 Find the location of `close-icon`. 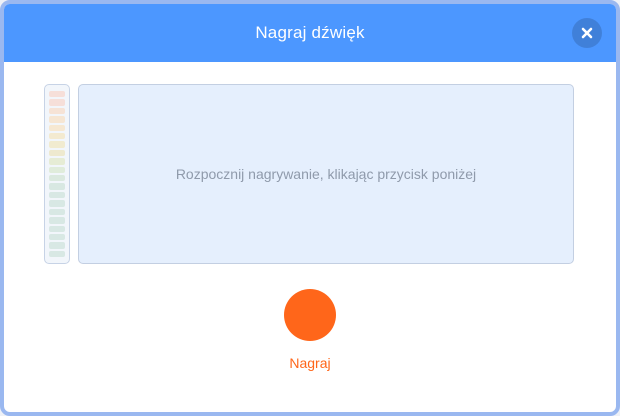

close-icon is located at coordinates (587, 33).